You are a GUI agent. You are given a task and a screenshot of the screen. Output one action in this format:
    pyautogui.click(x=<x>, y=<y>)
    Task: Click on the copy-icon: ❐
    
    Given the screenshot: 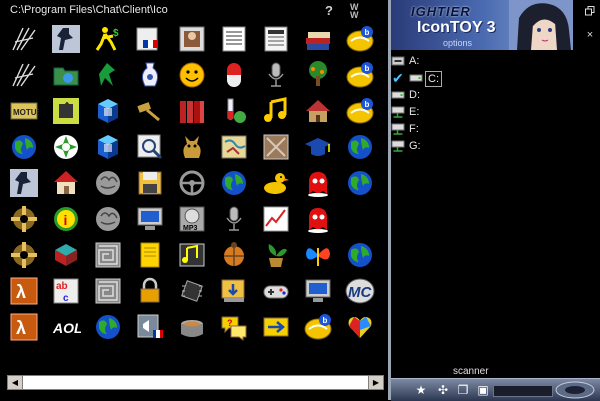 What is the action you would take?
    pyautogui.click(x=463, y=390)
    